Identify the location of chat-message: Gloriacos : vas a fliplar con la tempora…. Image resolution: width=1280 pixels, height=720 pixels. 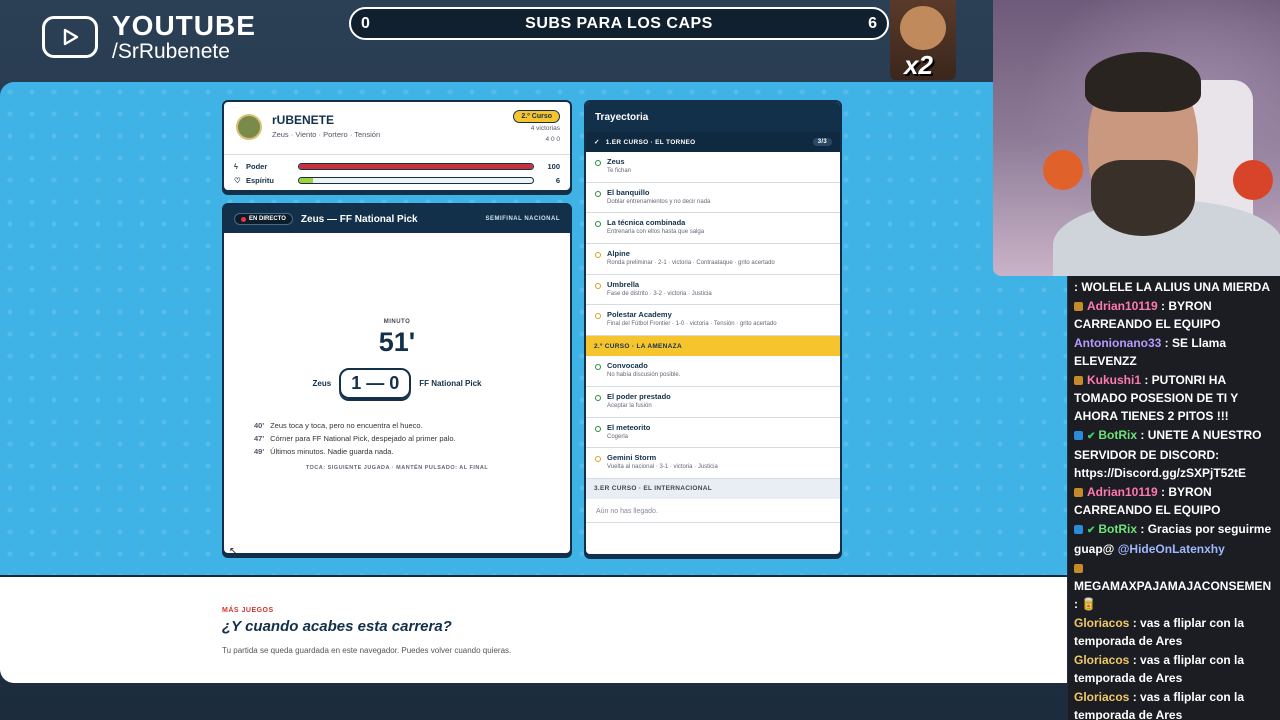
(1175, 632).